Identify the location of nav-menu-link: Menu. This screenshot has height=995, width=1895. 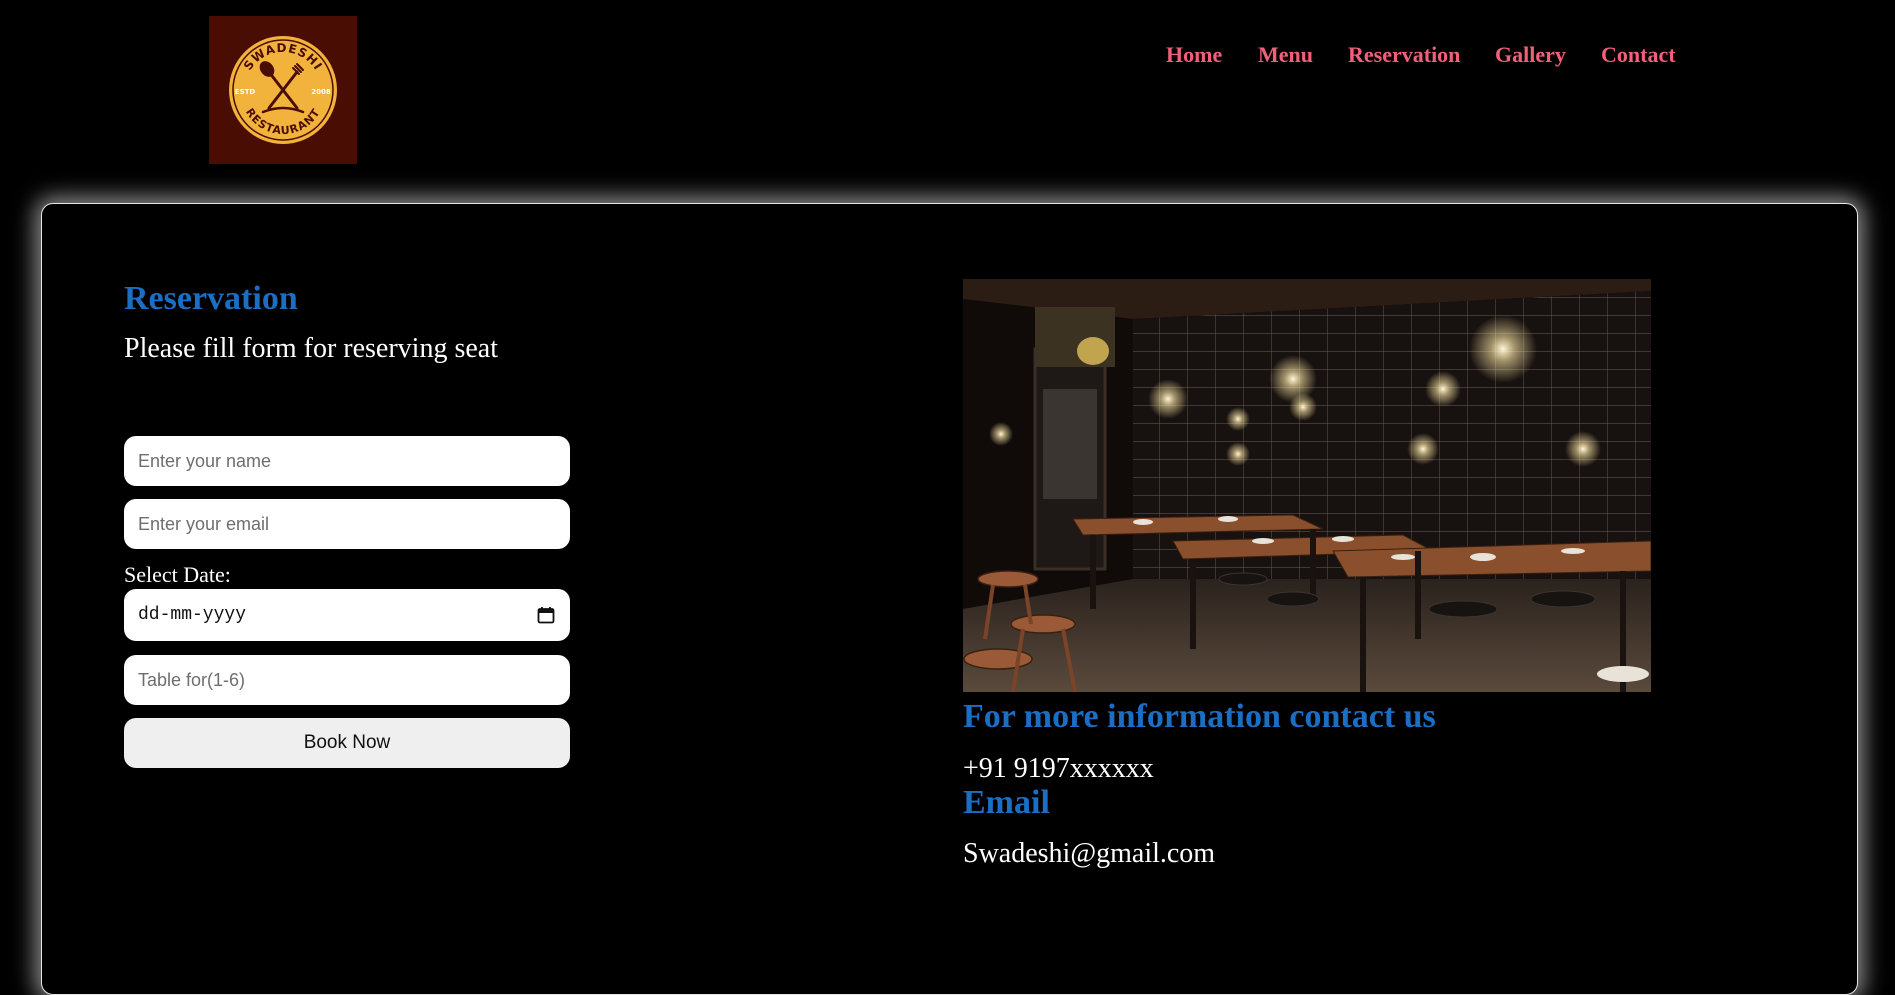
(1285, 55).